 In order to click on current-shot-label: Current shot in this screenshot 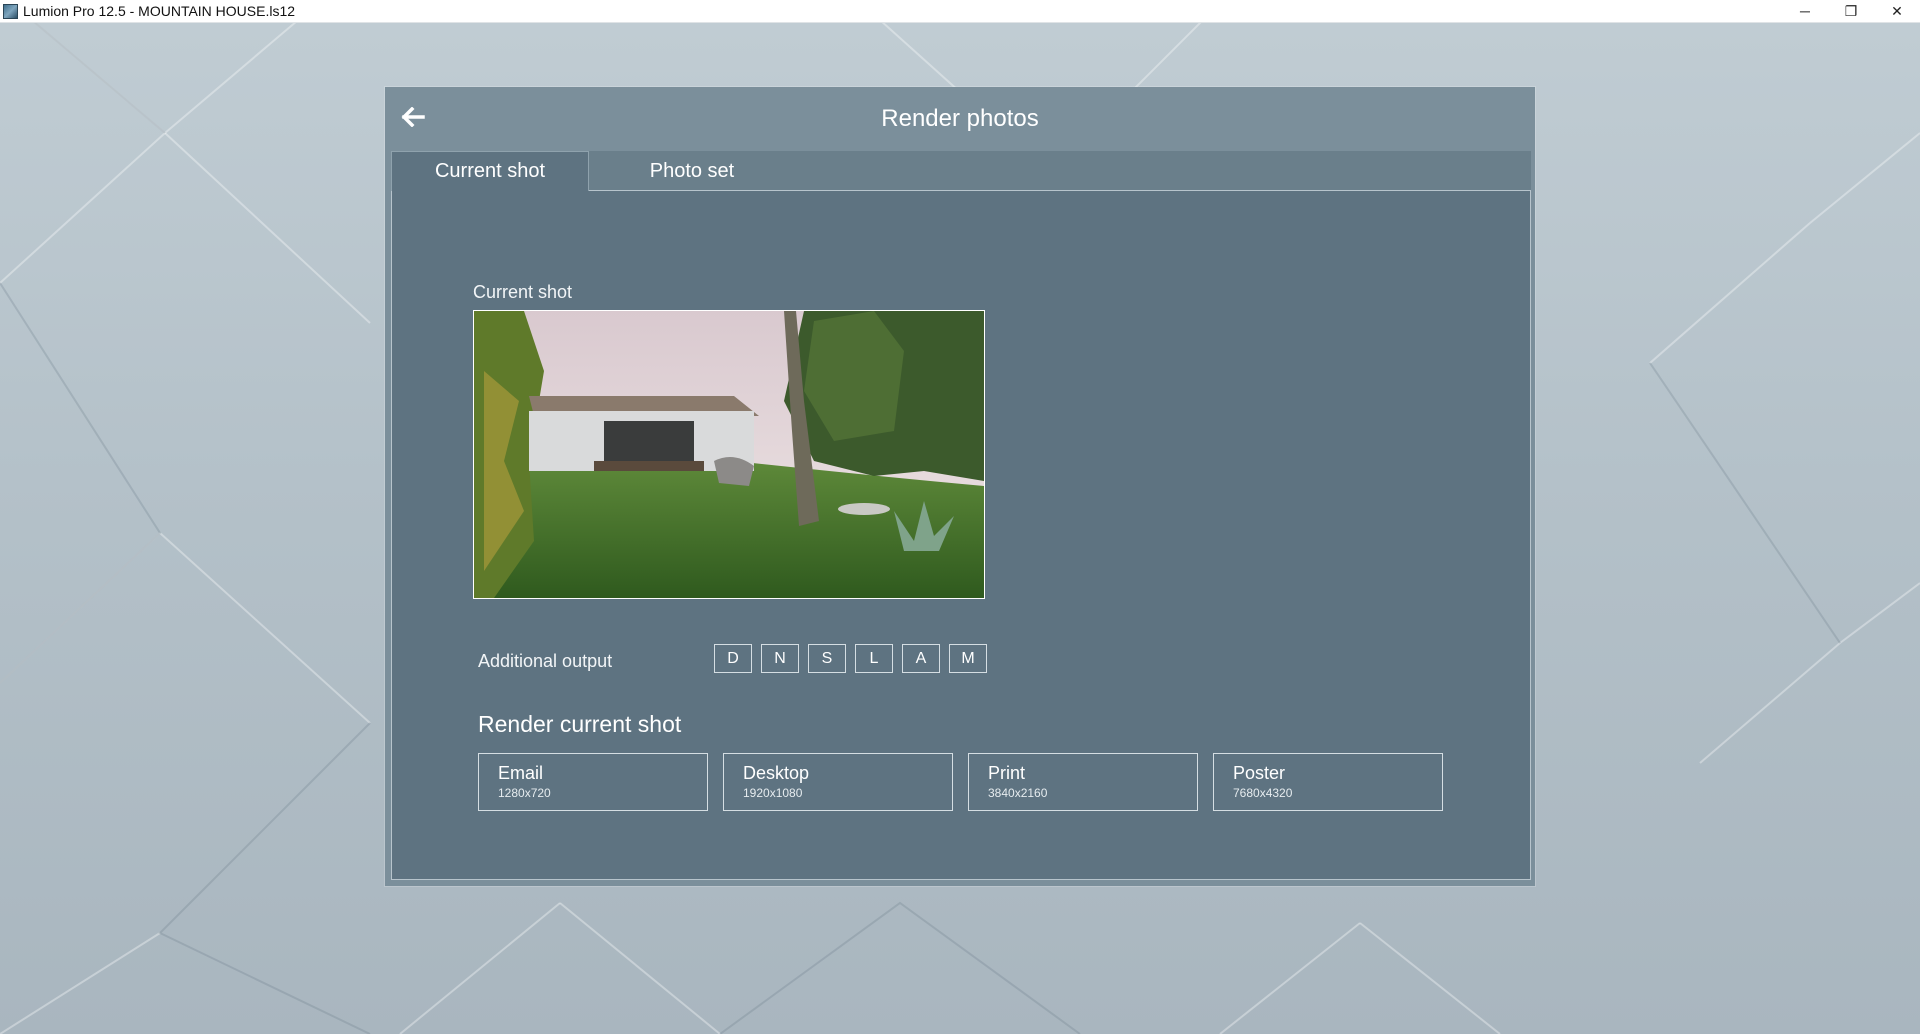, I will do `click(523, 292)`.